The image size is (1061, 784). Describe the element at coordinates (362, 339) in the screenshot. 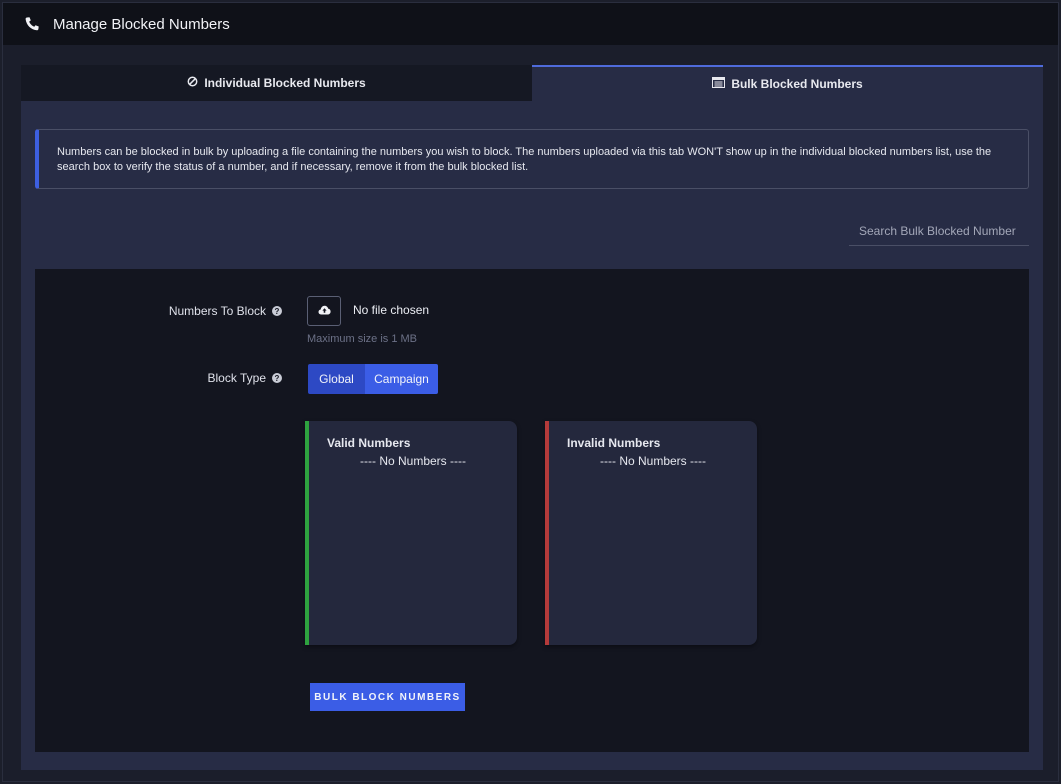

I see `max-size-hint: Maximum size is 1 MB` at that location.